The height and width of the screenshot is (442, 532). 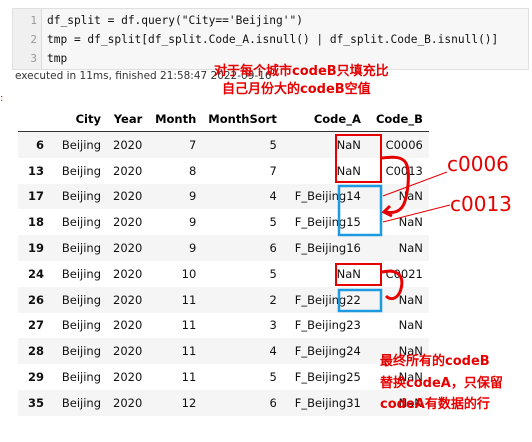 I want to click on annotation-text: 对于每个城市codeB只填充比, so click(x=301, y=71).